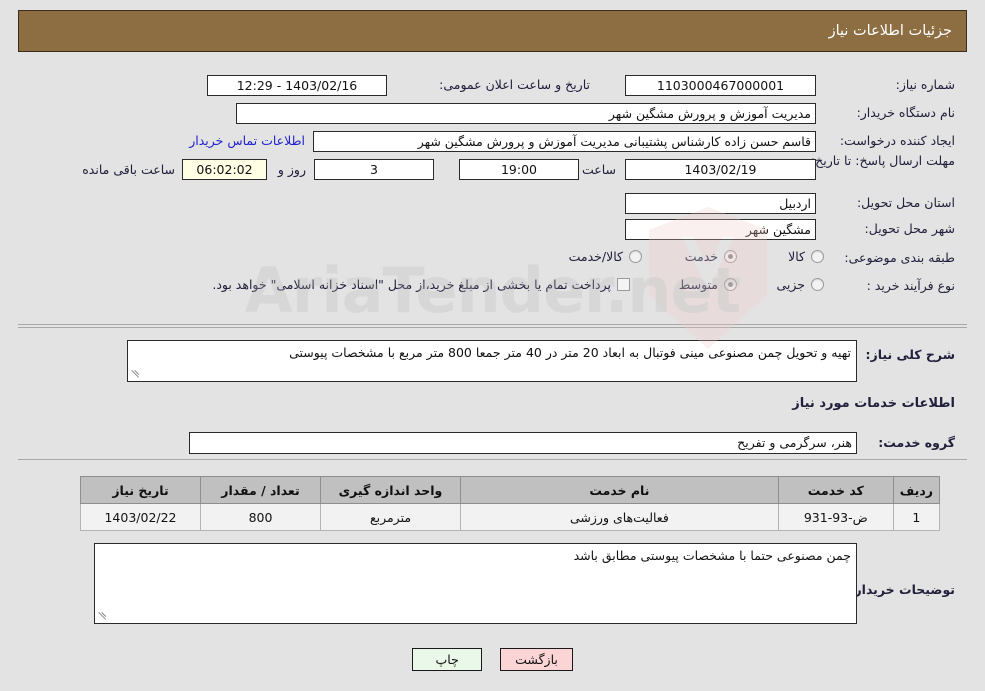  Describe the element at coordinates (835, 517) in the screenshot. I see `cell-service-code: ض-93-931` at that location.